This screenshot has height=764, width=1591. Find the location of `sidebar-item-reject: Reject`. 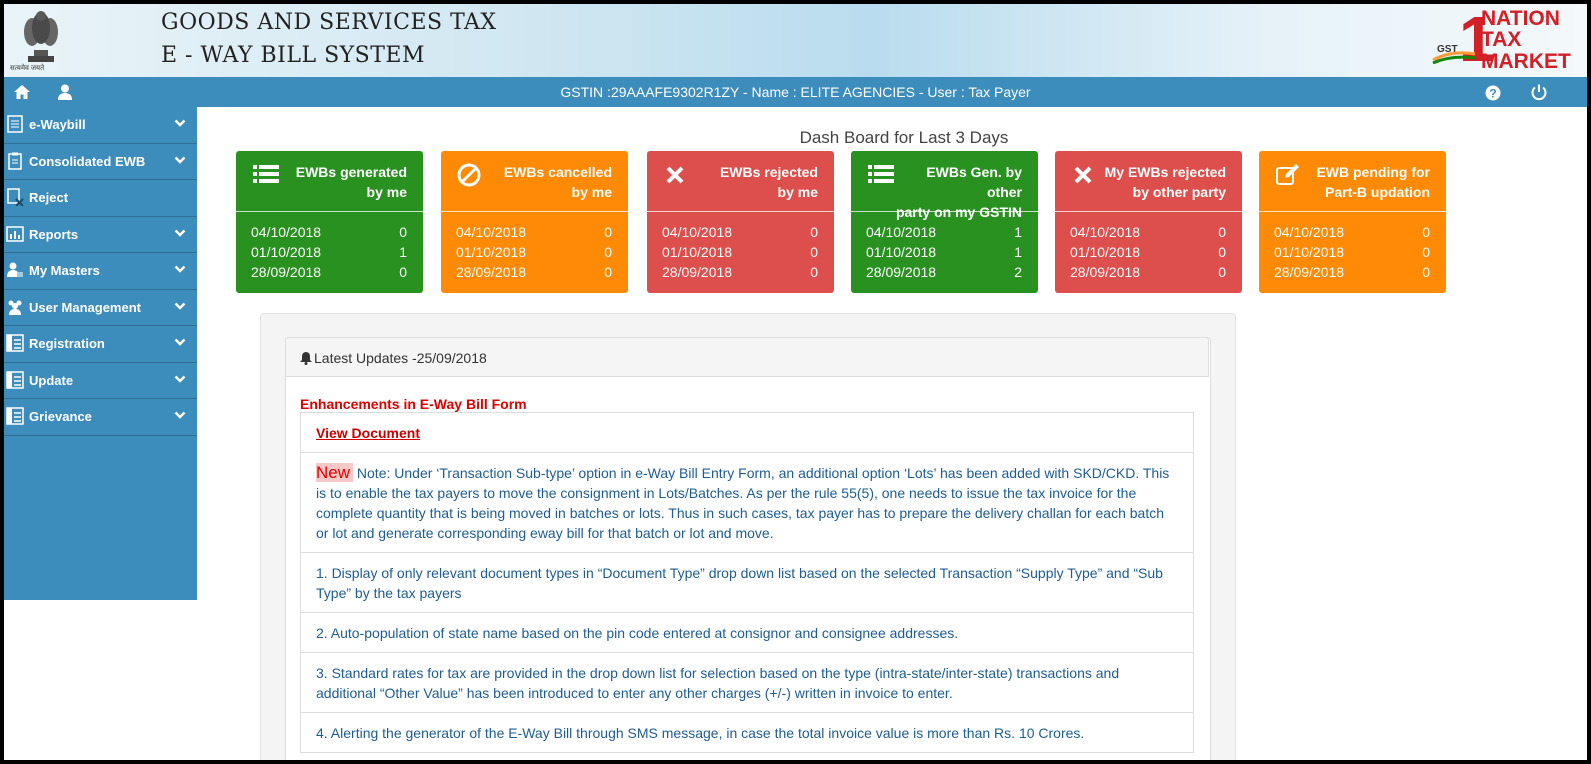

sidebar-item-reject: Reject is located at coordinates (100, 198).